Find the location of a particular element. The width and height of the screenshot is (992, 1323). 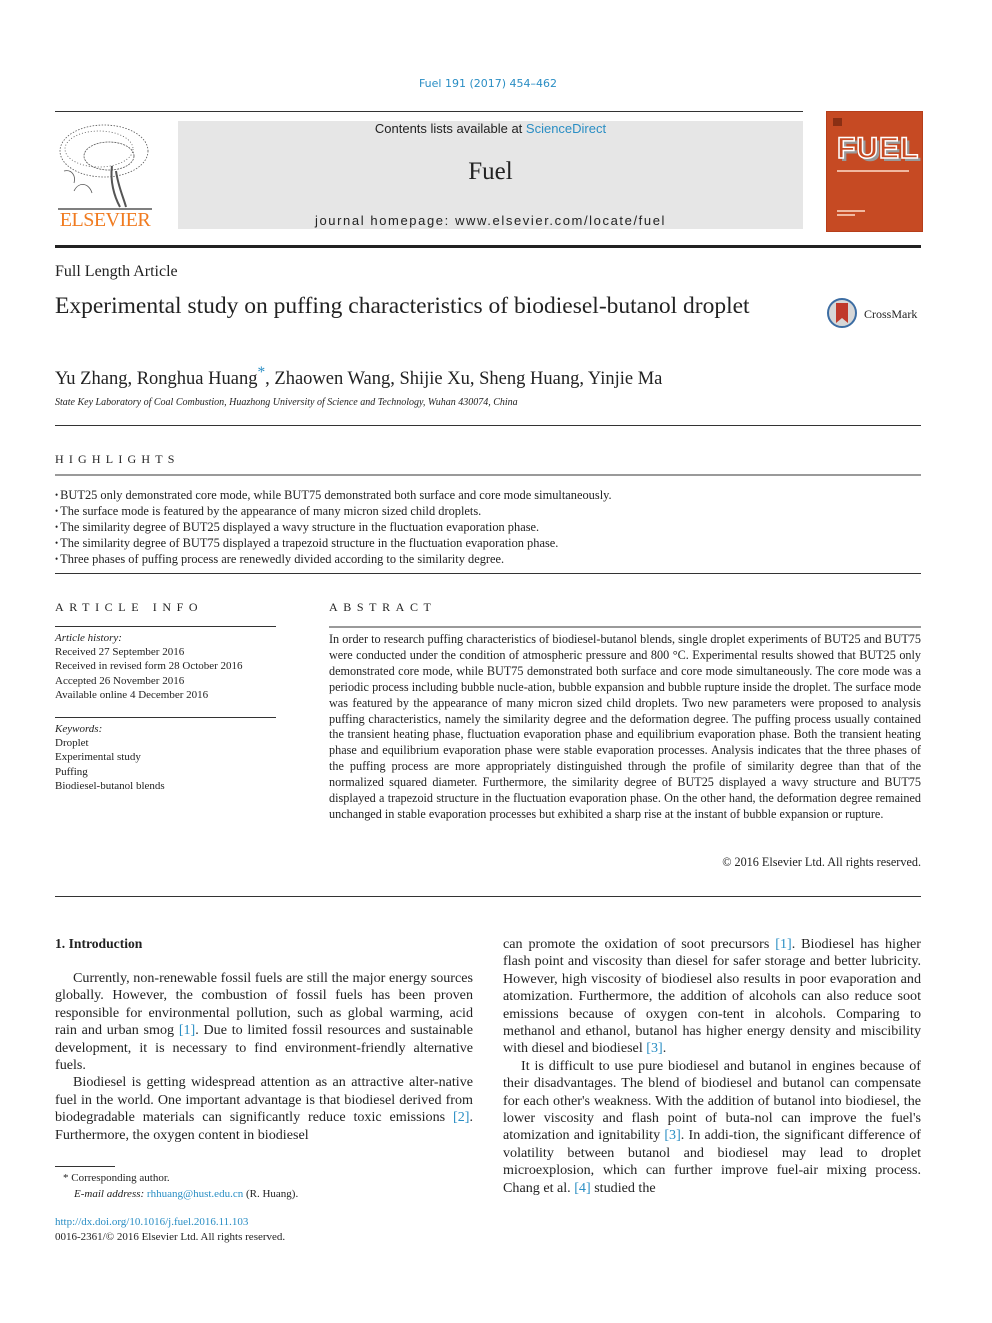

cover-subtitle-line is located at coordinates (873, 171).